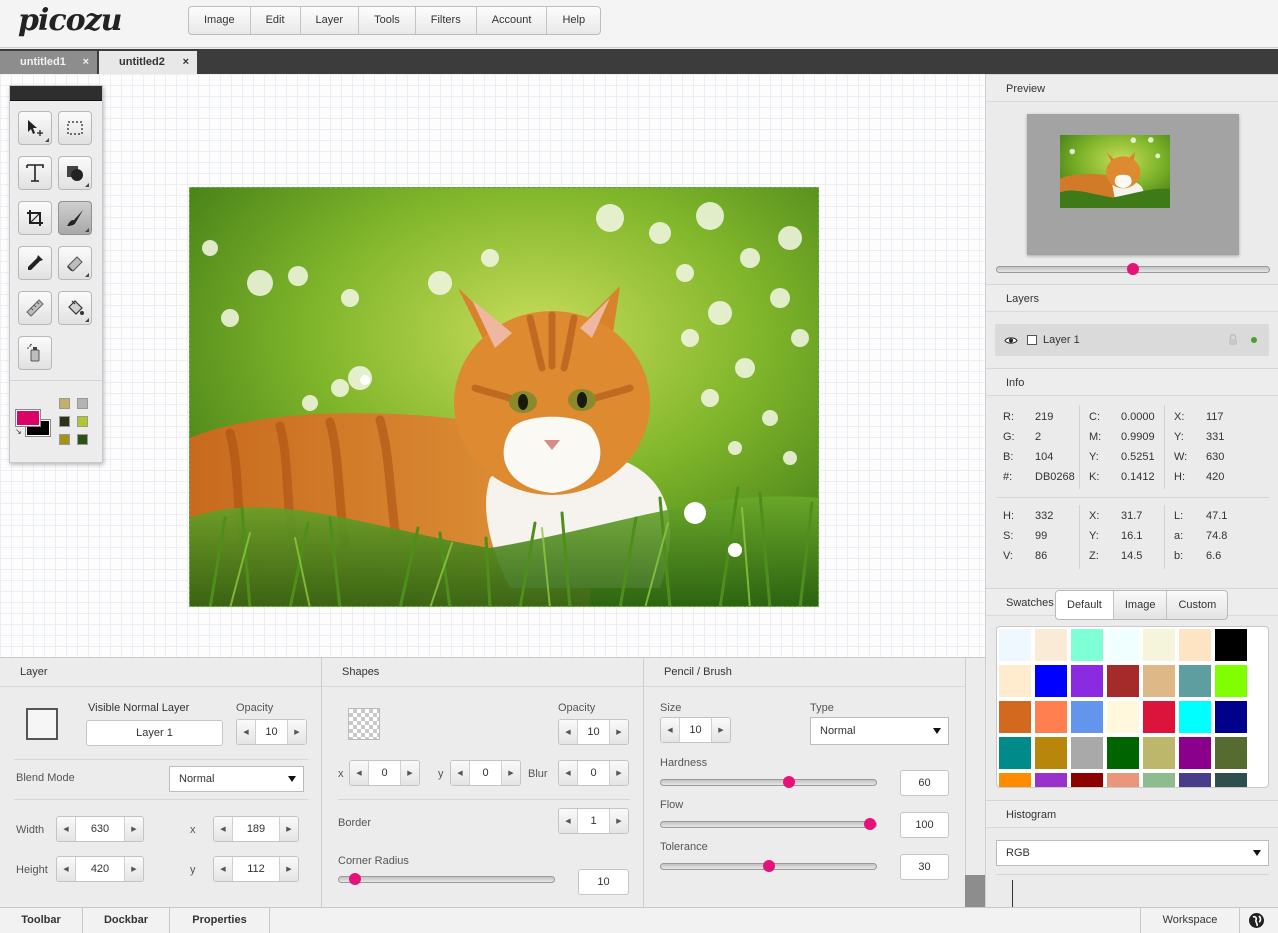 This screenshot has width=1278, height=933. What do you see at coordinates (100, 869) in the screenshot?
I see `stepper-value: 420` at bounding box center [100, 869].